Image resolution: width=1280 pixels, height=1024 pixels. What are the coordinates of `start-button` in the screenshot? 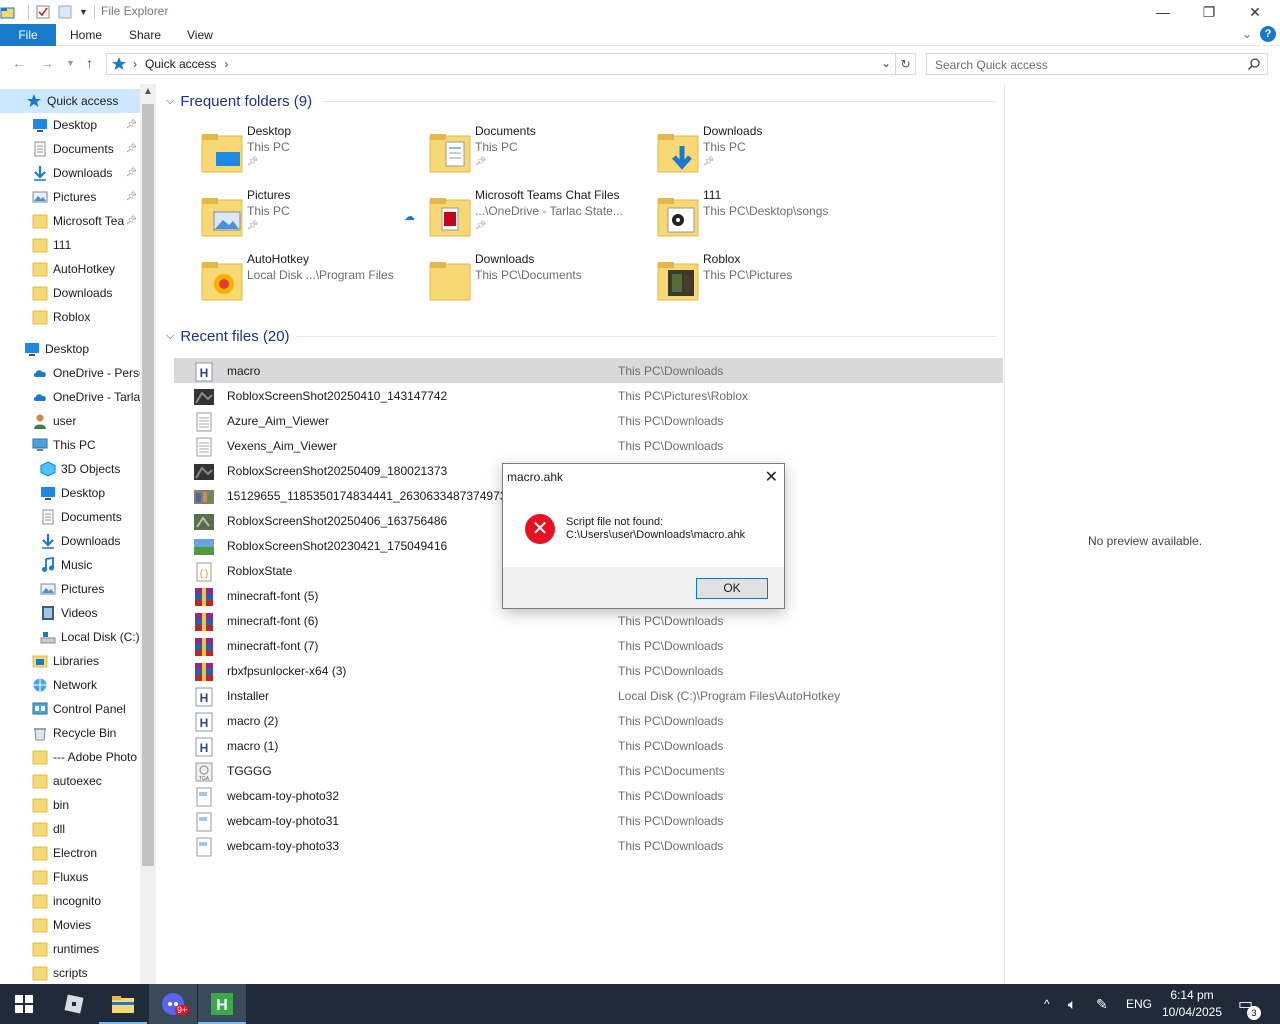 It's located at (24, 1004).